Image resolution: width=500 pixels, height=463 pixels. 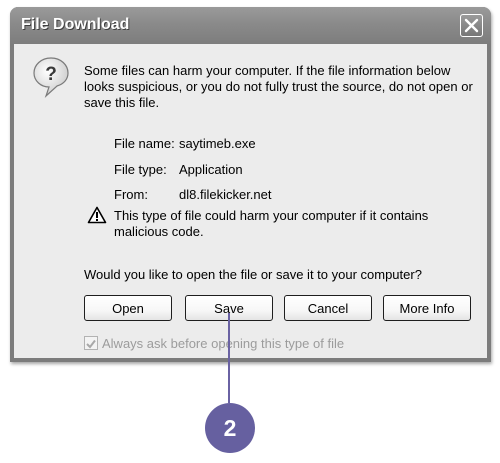 What do you see at coordinates (250, 25) in the screenshot?
I see `title-bar: File Download` at bounding box center [250, 25].